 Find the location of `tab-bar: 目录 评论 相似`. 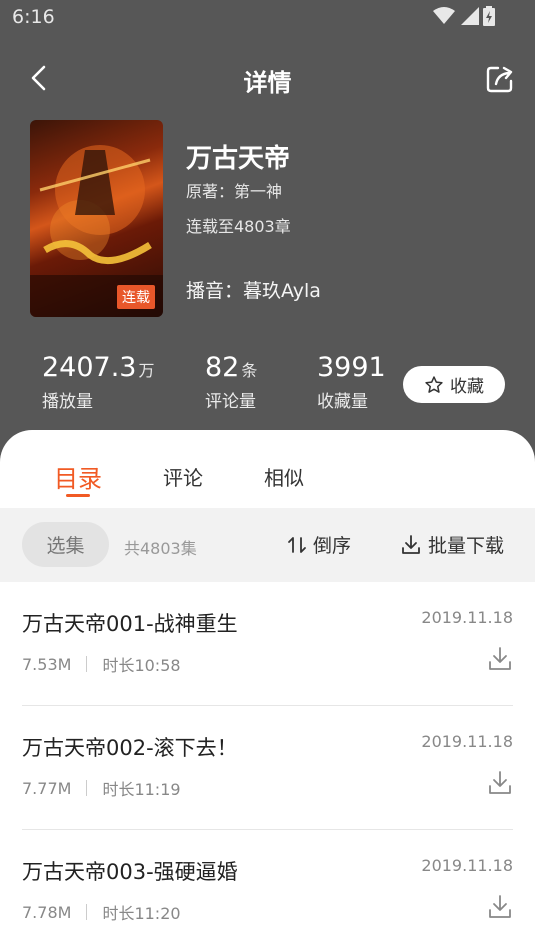

tab-bar: 目录 评论 相似 is located at coordinates (267, 469).